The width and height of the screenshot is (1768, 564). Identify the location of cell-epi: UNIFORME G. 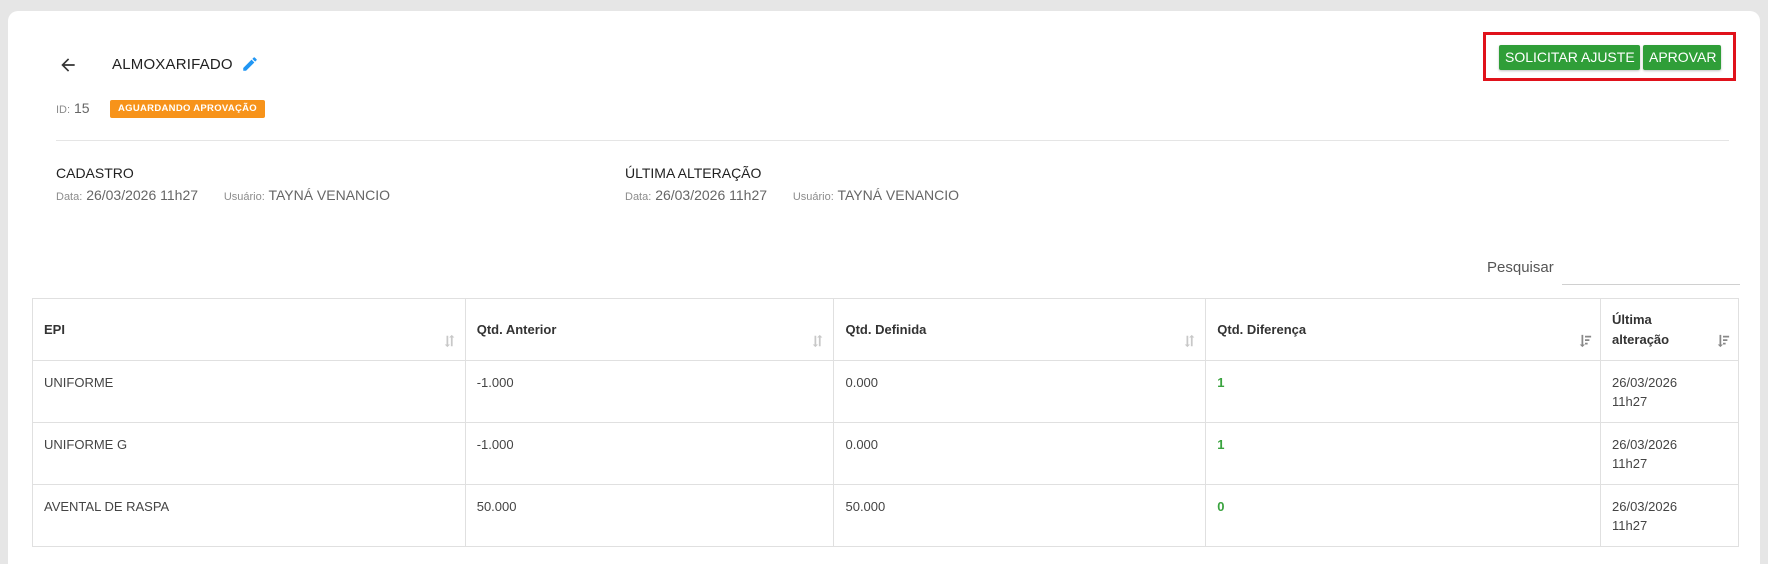
(249, 453).